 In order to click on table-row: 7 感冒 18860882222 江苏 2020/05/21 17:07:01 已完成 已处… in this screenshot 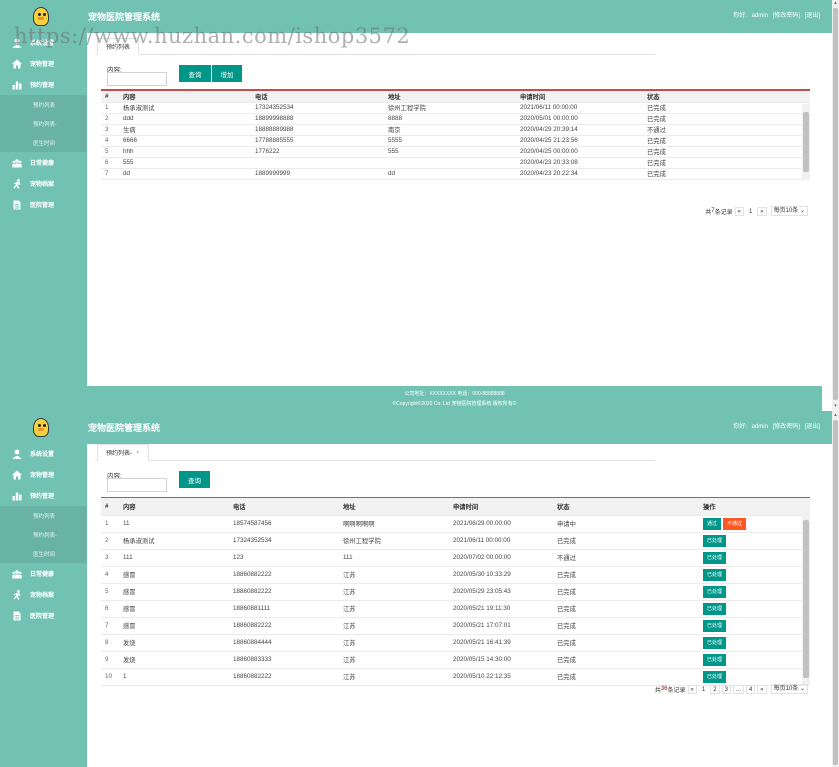, I will do `click(455, 626)`.